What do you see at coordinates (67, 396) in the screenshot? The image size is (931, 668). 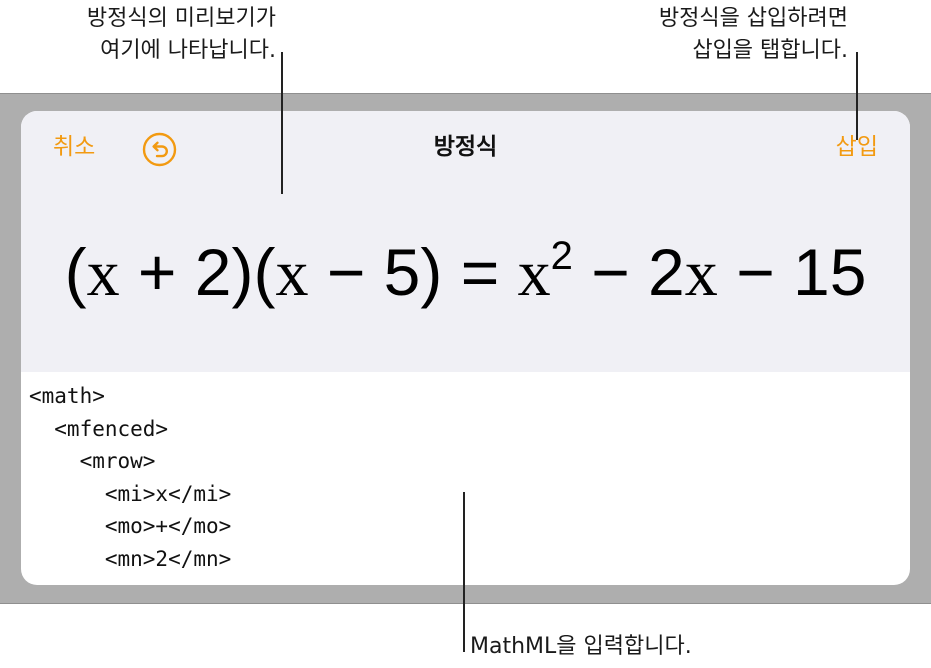 I see `code-line: <math>` at bounding box center [67, 396].